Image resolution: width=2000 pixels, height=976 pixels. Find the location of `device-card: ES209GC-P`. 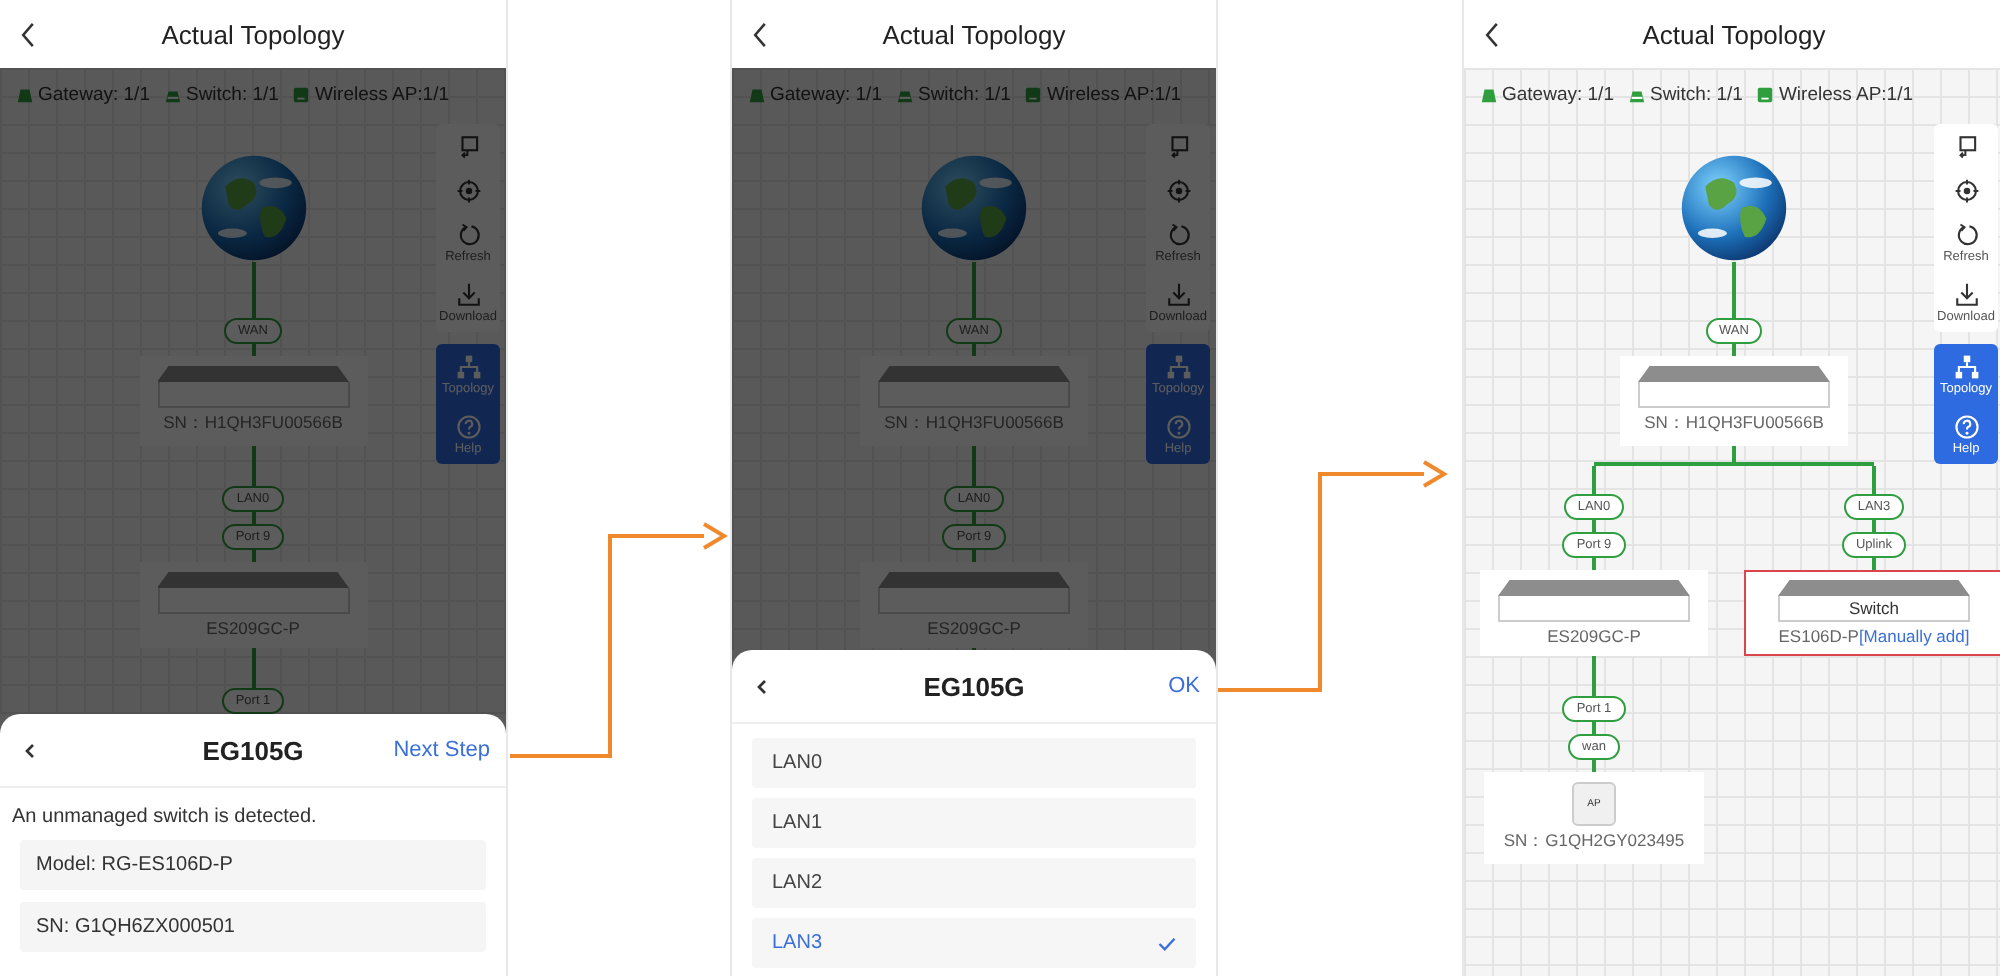

device-card: ES209GC-P is located at coordinates (1594, 613).